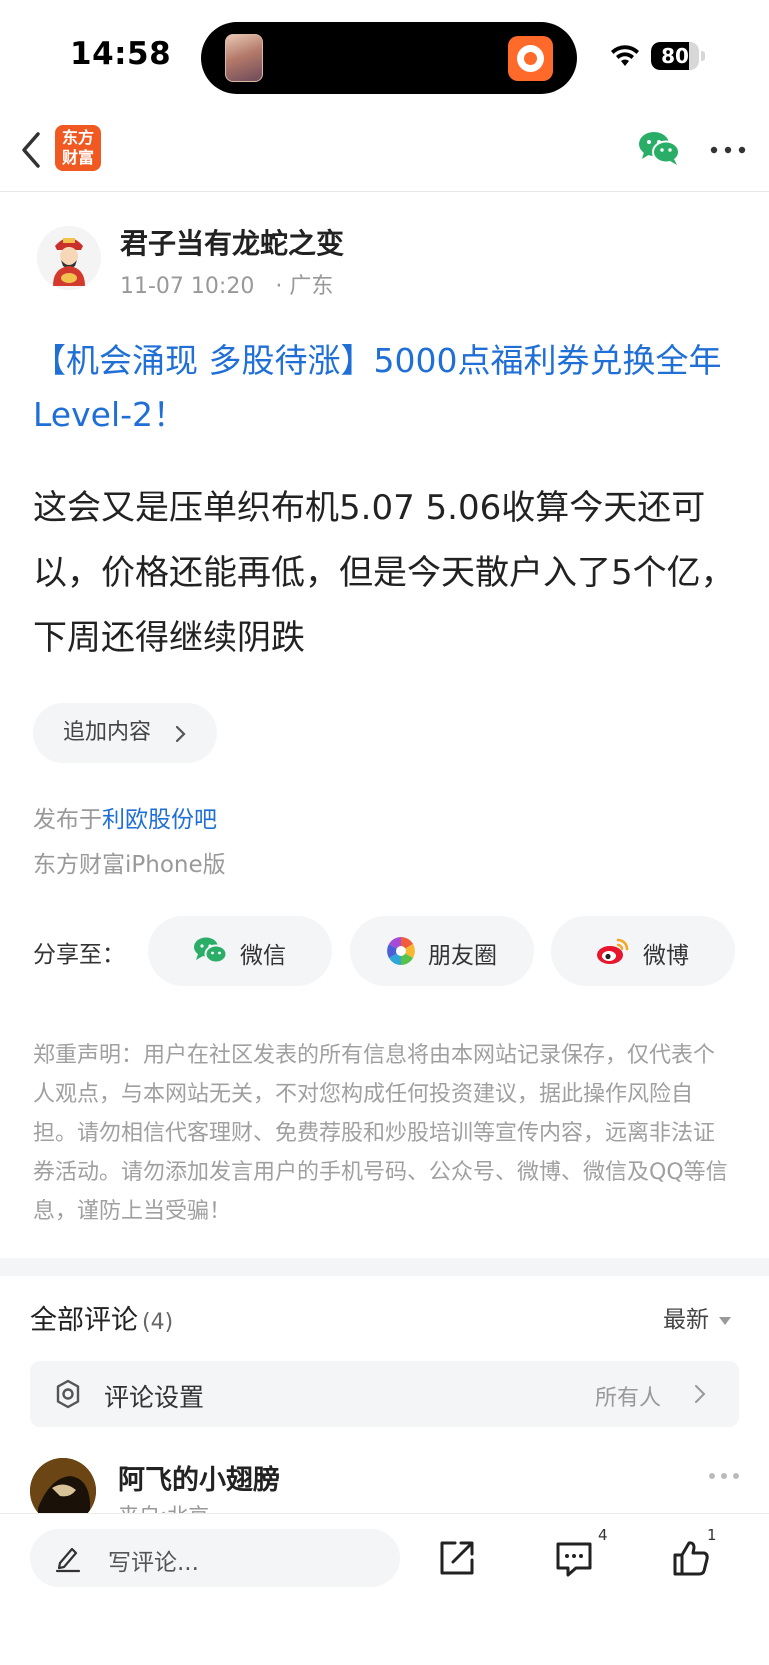 This screenshot has height=1665, width=769. I want to click on bottom-action-bar: 写评论... 4 1, so click(384, 1589).